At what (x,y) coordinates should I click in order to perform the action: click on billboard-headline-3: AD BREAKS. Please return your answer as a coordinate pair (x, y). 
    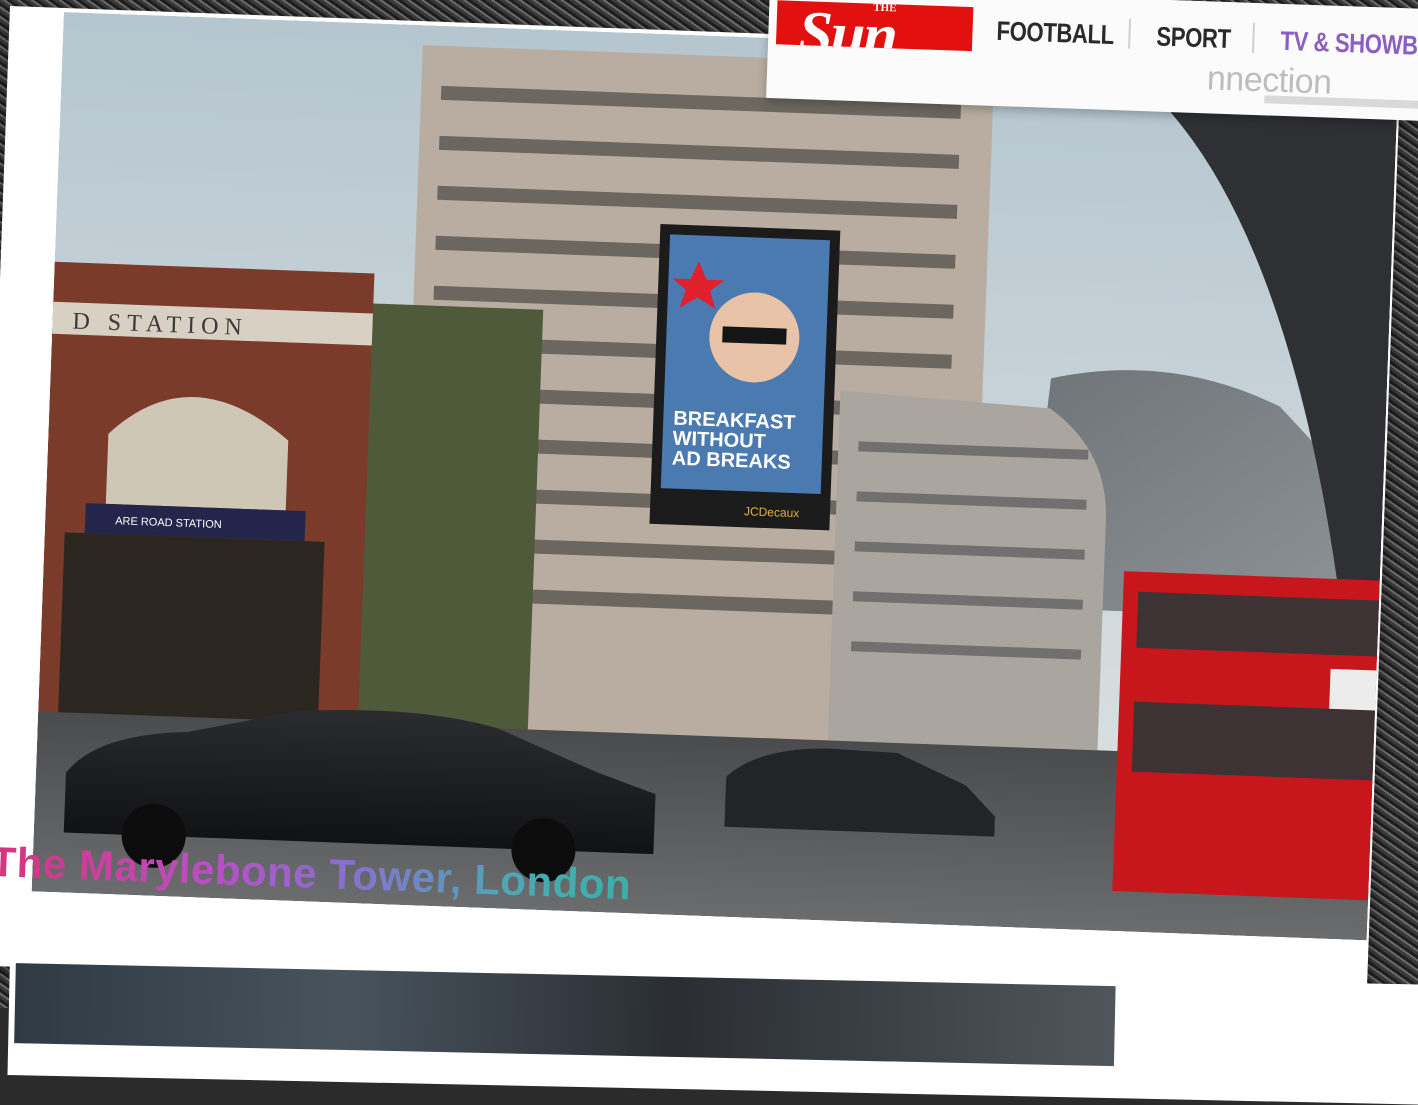
    Looking at the image, I should click on (731, 461).